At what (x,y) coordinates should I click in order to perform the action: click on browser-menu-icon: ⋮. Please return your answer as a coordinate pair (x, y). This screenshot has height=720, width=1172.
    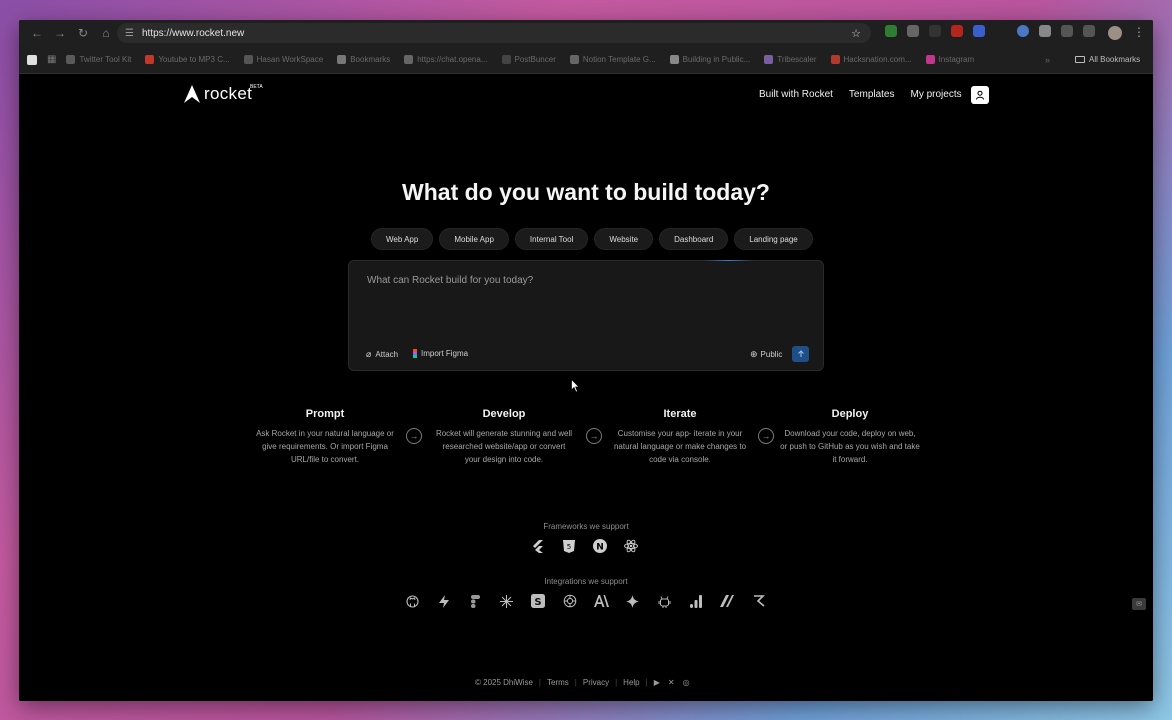
    Looking at the image, I should click on (1139, 32).